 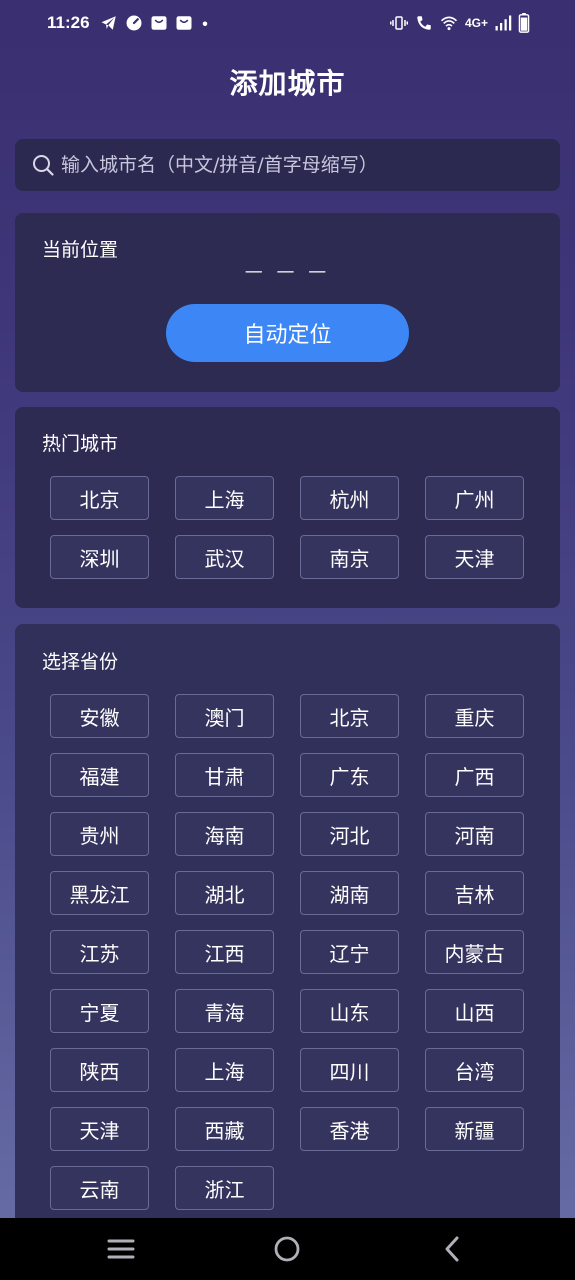 What do you see at coordinates (224, 1129) in the screenshot?
I see `province-chip: 西藏` at bounding box center [224, 1129].